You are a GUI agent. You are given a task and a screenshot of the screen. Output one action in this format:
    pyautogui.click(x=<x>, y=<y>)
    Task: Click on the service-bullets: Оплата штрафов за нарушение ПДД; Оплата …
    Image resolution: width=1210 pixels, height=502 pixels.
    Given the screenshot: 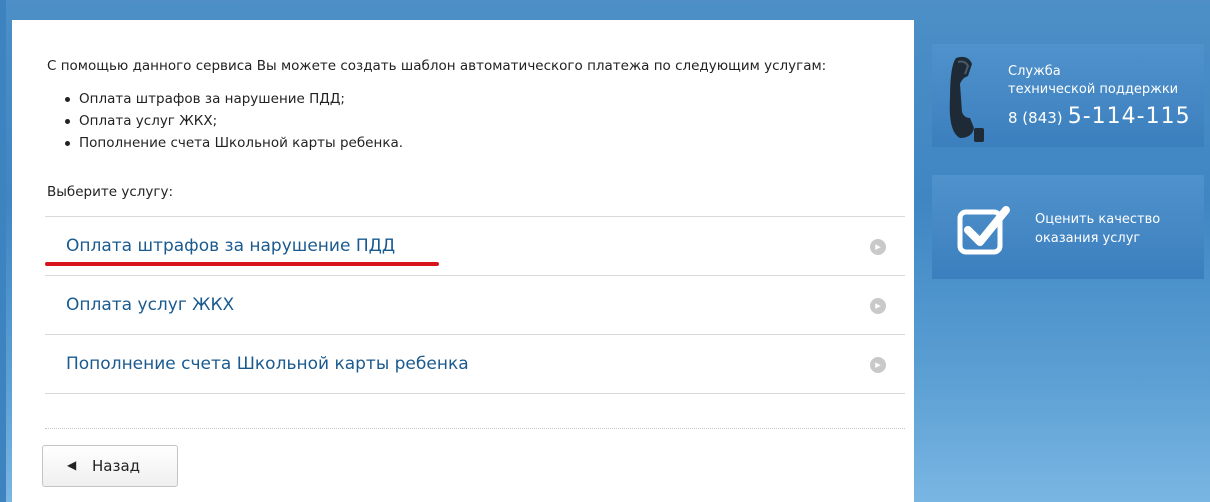 What is the action you would take?
    pyautogui.click(x=477, y=121)
    